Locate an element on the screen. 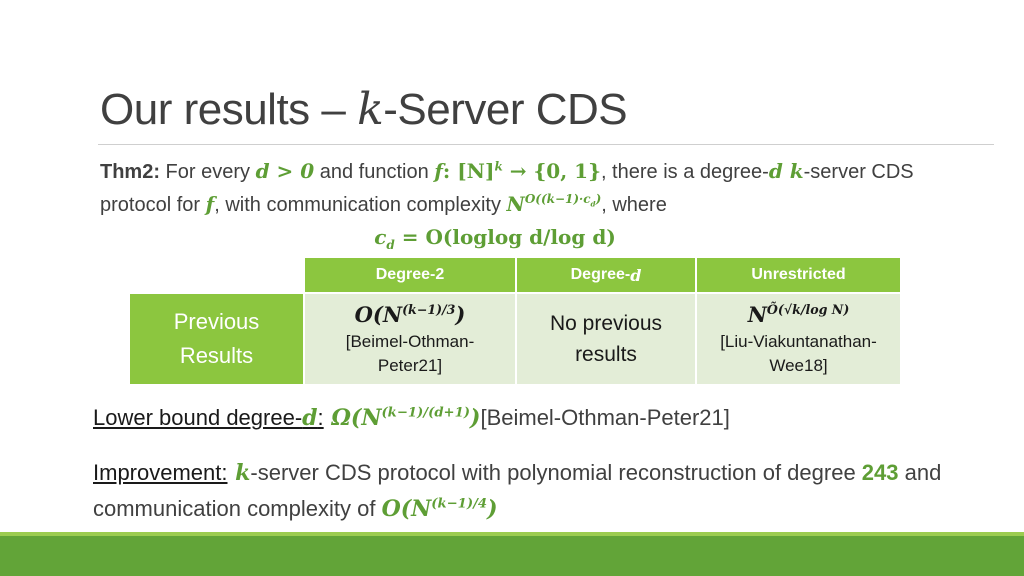  math-d-gt-0: d > 0 is located at coordinates (285, 171).